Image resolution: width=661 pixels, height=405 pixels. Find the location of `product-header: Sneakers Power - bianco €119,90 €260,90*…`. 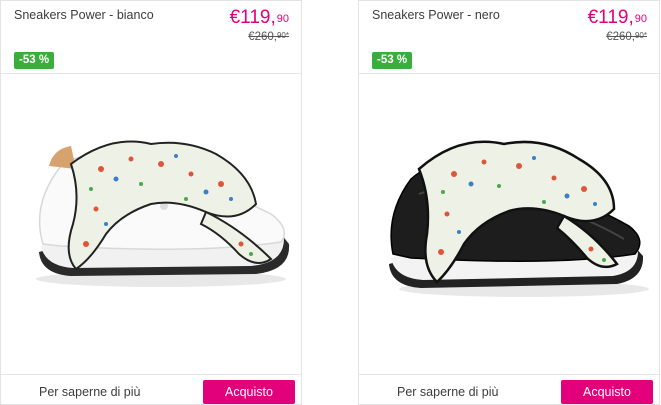

product-header: Sneakers Power - bianco €119,90 €260,90*… is located at coordinates (151, 37).